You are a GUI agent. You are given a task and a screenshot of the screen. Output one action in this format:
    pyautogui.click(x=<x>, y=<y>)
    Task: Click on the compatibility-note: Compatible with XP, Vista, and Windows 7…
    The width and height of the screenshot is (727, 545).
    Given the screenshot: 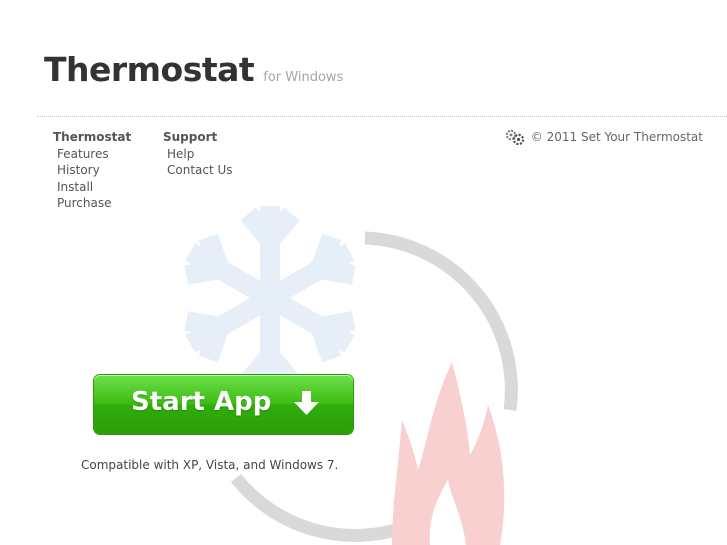 What is the action you would take?
    pyautogui.click(x=210, y=465)
    